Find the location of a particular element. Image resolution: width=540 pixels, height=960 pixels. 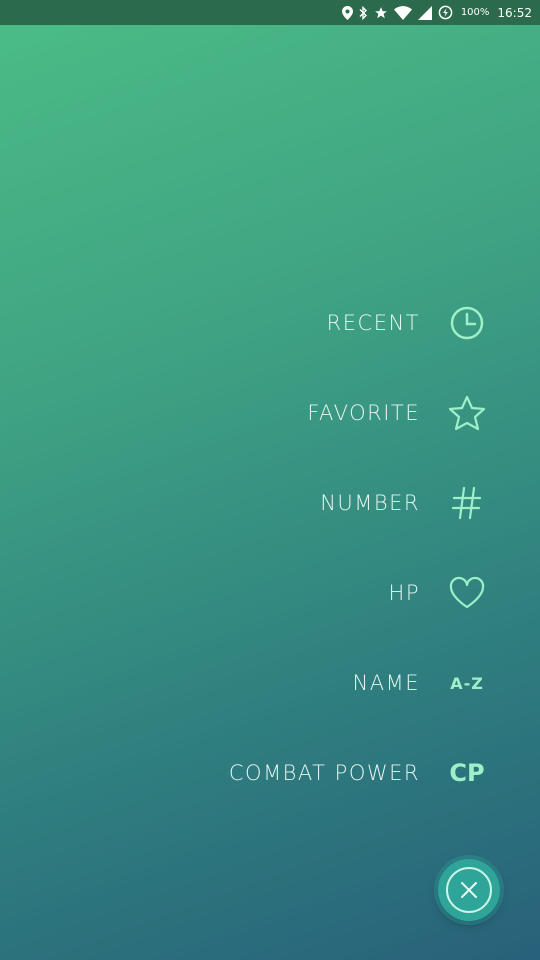

clock-icon is located at coordinates (467, 323).